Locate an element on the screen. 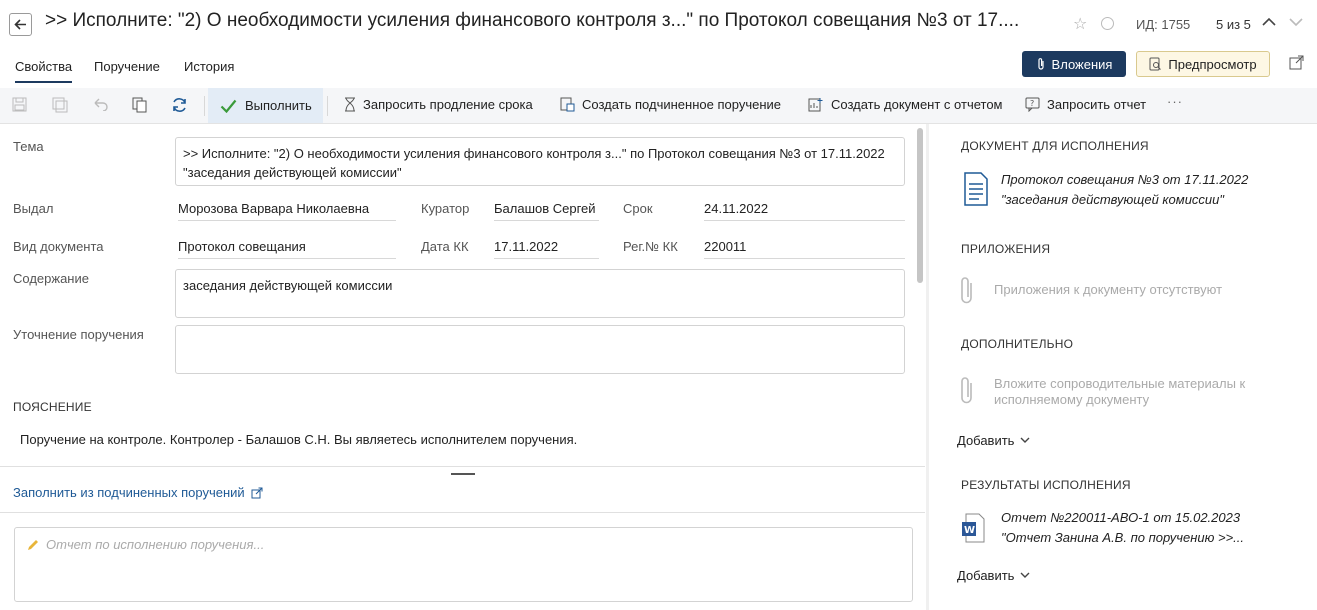  attachments-heading: ПРИЛОЖЕНИЯ is located at coordinates (1006, 249).